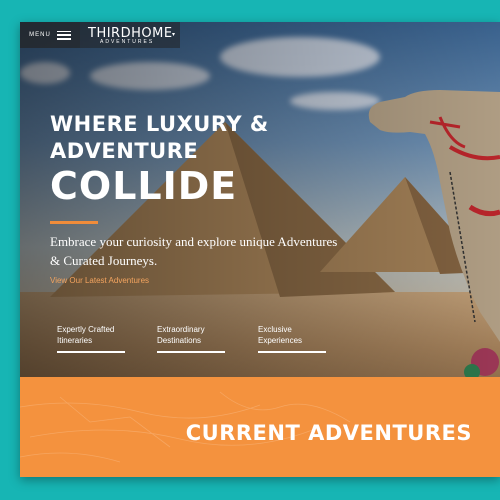 The image size is (500, 500). What do you see at coordinates (159, 124) in the screenshot?
I see `headline-line-1: WHERE LUXURY &` at bounding box center [159, 124].